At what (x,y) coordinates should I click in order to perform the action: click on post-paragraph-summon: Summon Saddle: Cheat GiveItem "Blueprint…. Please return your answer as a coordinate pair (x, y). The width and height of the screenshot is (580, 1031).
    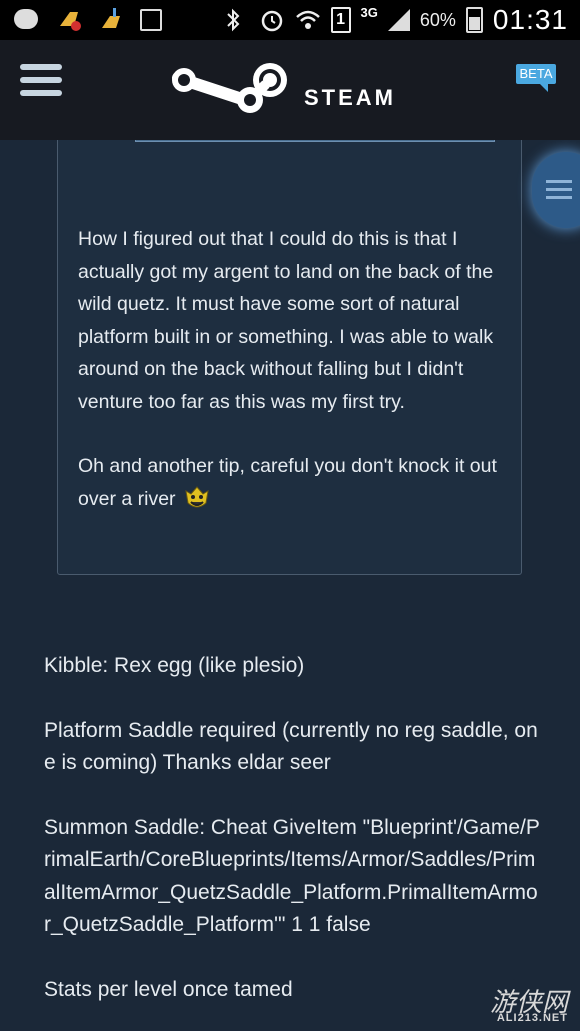
    Looking at the image, I should click on (292, 876).